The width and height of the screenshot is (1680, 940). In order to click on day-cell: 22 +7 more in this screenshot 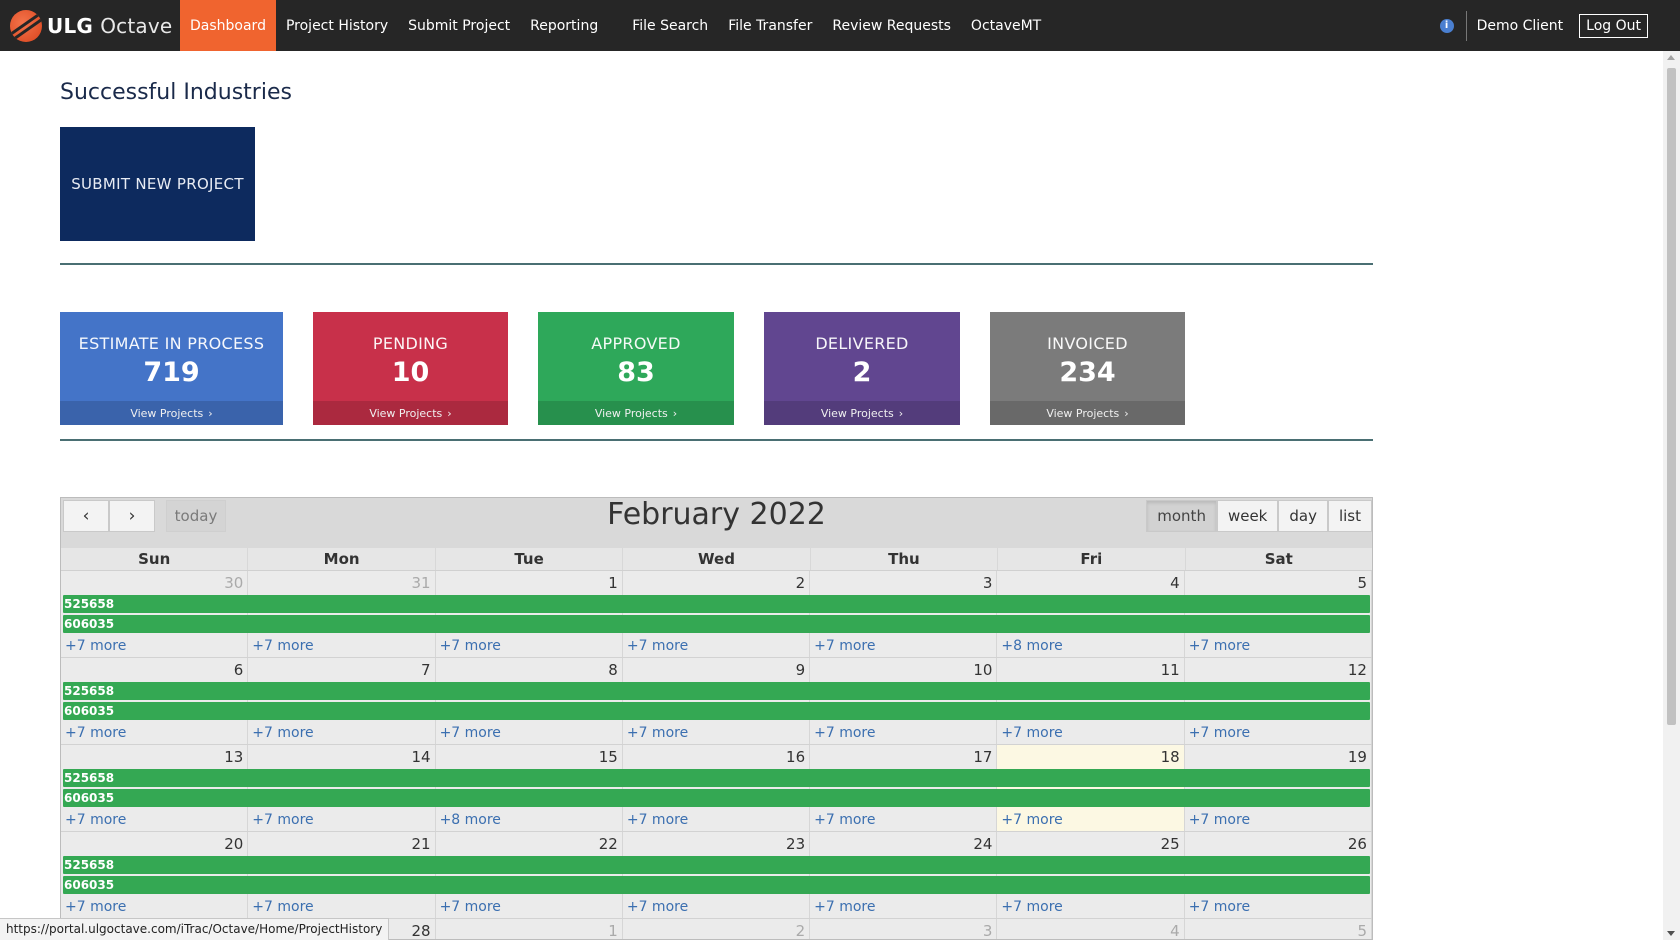, I will do `click(529, 875)`.